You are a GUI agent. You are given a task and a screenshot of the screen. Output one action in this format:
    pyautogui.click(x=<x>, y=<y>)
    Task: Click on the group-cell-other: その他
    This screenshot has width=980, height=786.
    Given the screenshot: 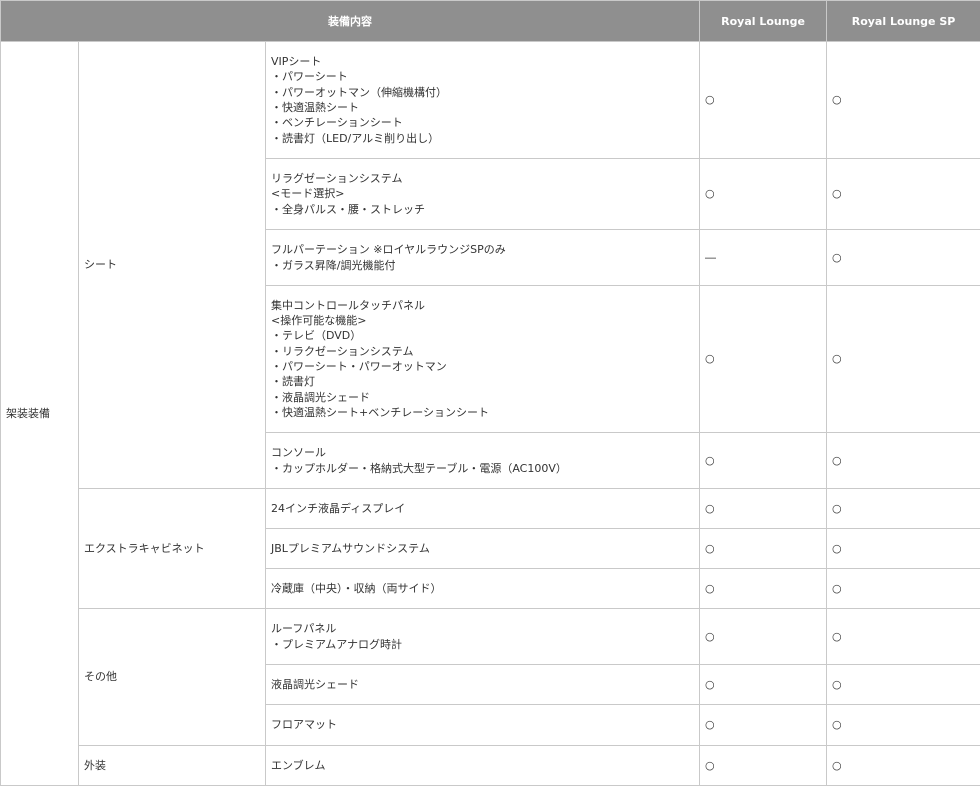 What is the action you would take?
    pyautogui.click(x=172, y=677)
    